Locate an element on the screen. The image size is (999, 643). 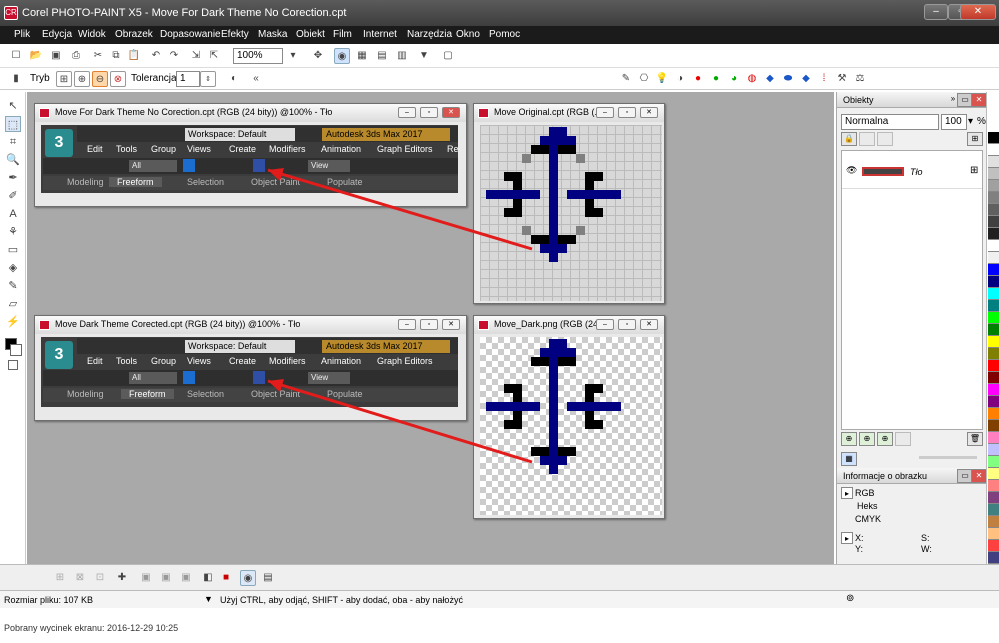
status-dropdown-icon: ▼ is located at coordinates (208, 599).